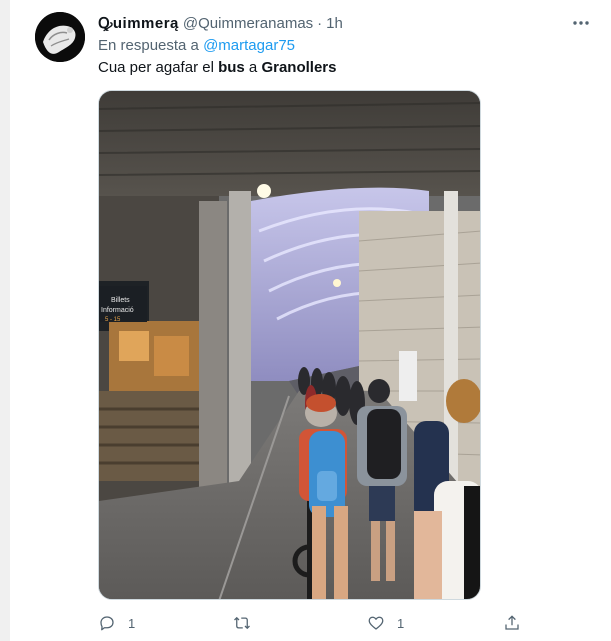 The image size is (611, 641). I want to click on reply-button: 1, so click(116, 623).